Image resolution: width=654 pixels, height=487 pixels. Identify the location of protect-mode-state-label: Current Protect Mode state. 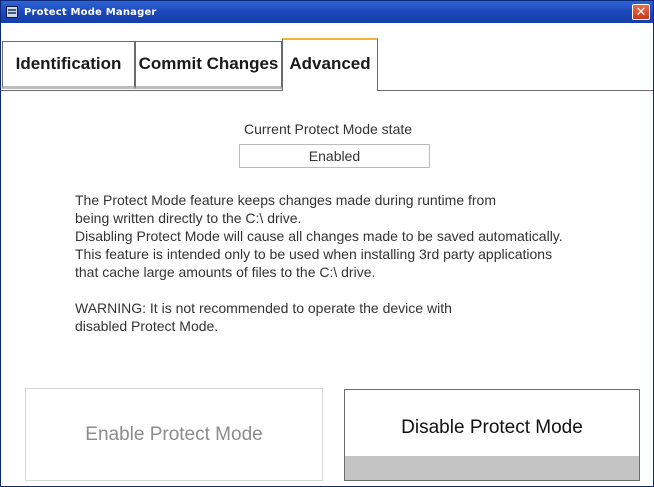
(328, 129).